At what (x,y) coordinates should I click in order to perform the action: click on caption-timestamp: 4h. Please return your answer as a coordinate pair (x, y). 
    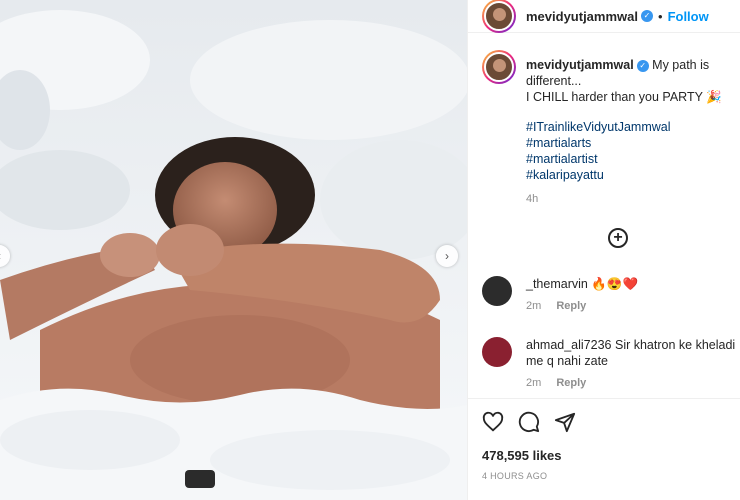
    Looking at the image, I should click on (532, 199).